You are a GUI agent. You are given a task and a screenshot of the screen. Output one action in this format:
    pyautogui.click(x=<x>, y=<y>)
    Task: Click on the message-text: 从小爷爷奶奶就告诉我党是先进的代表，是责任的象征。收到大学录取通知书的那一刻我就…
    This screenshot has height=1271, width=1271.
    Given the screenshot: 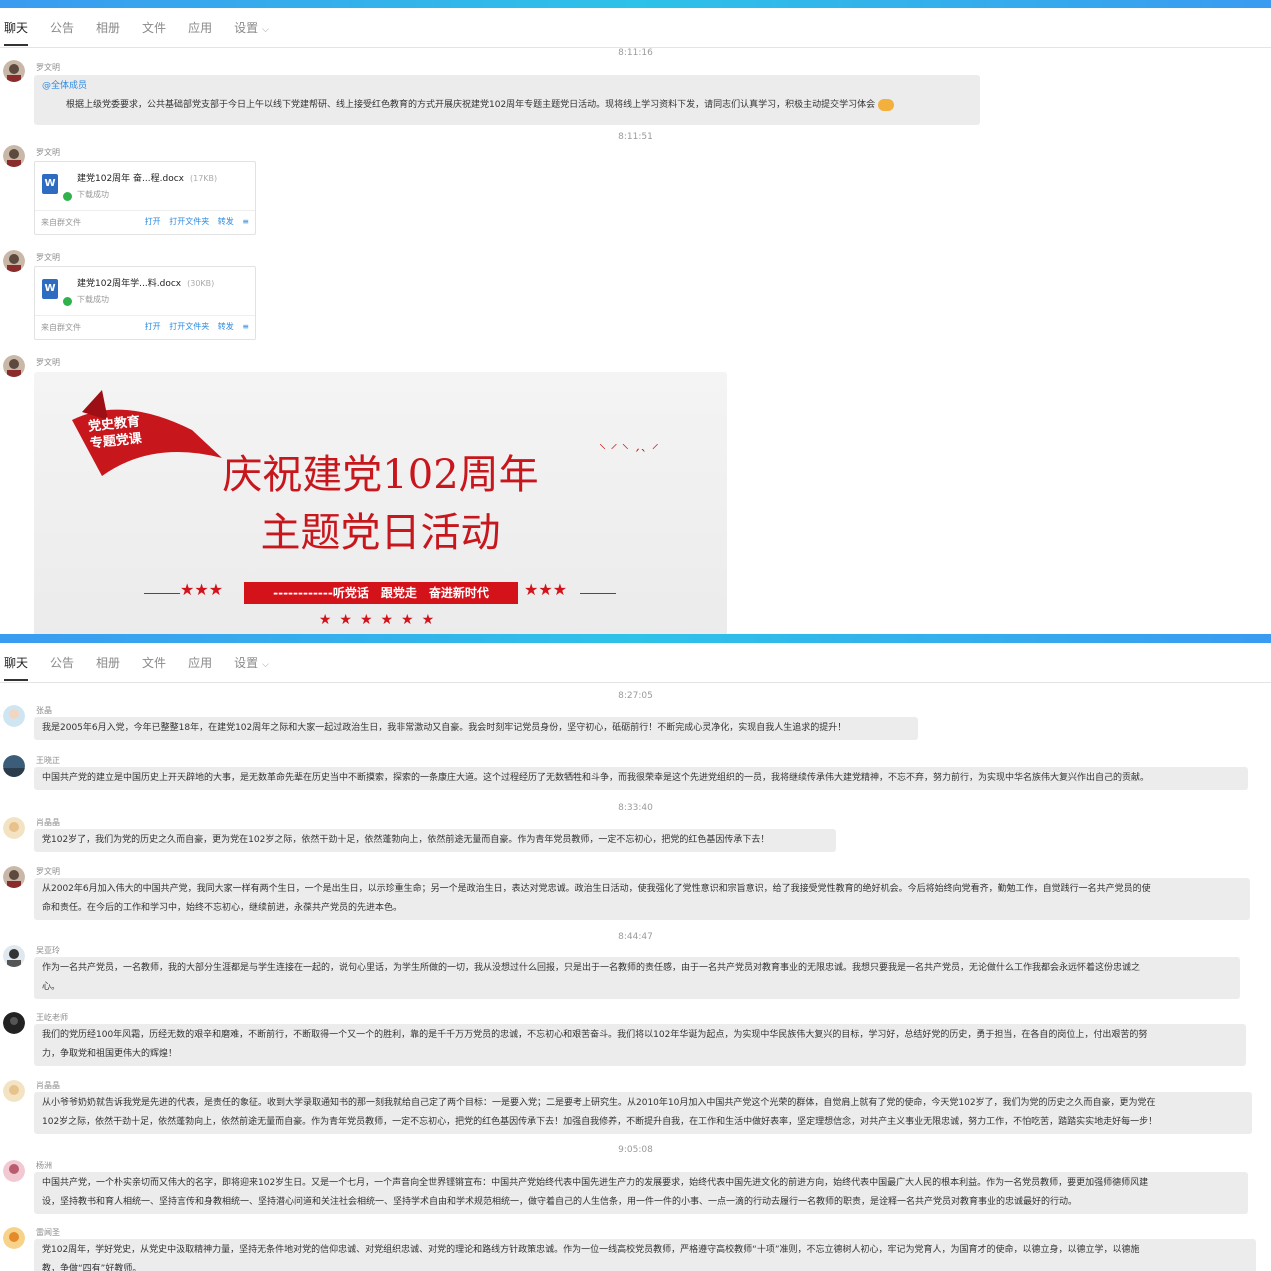 What is the action you would take?
    pyautogui.click(x=599, y=1103)
    